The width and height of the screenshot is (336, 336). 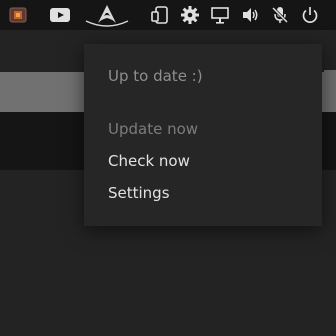 I want to click on gear-icon, so click(x=190, y=15).